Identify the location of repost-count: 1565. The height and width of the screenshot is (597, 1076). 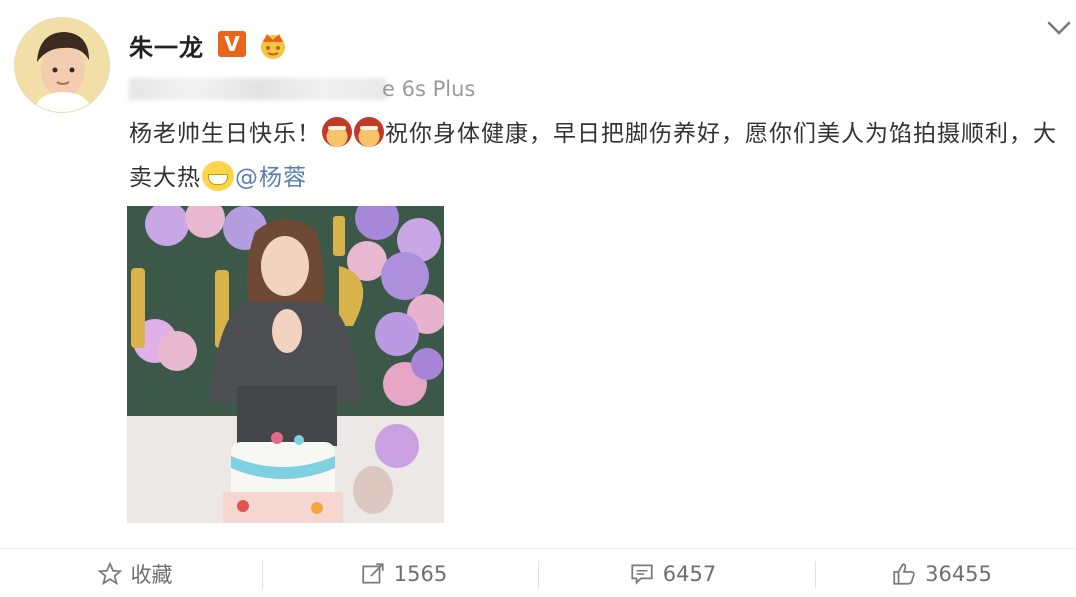
(420, 573).